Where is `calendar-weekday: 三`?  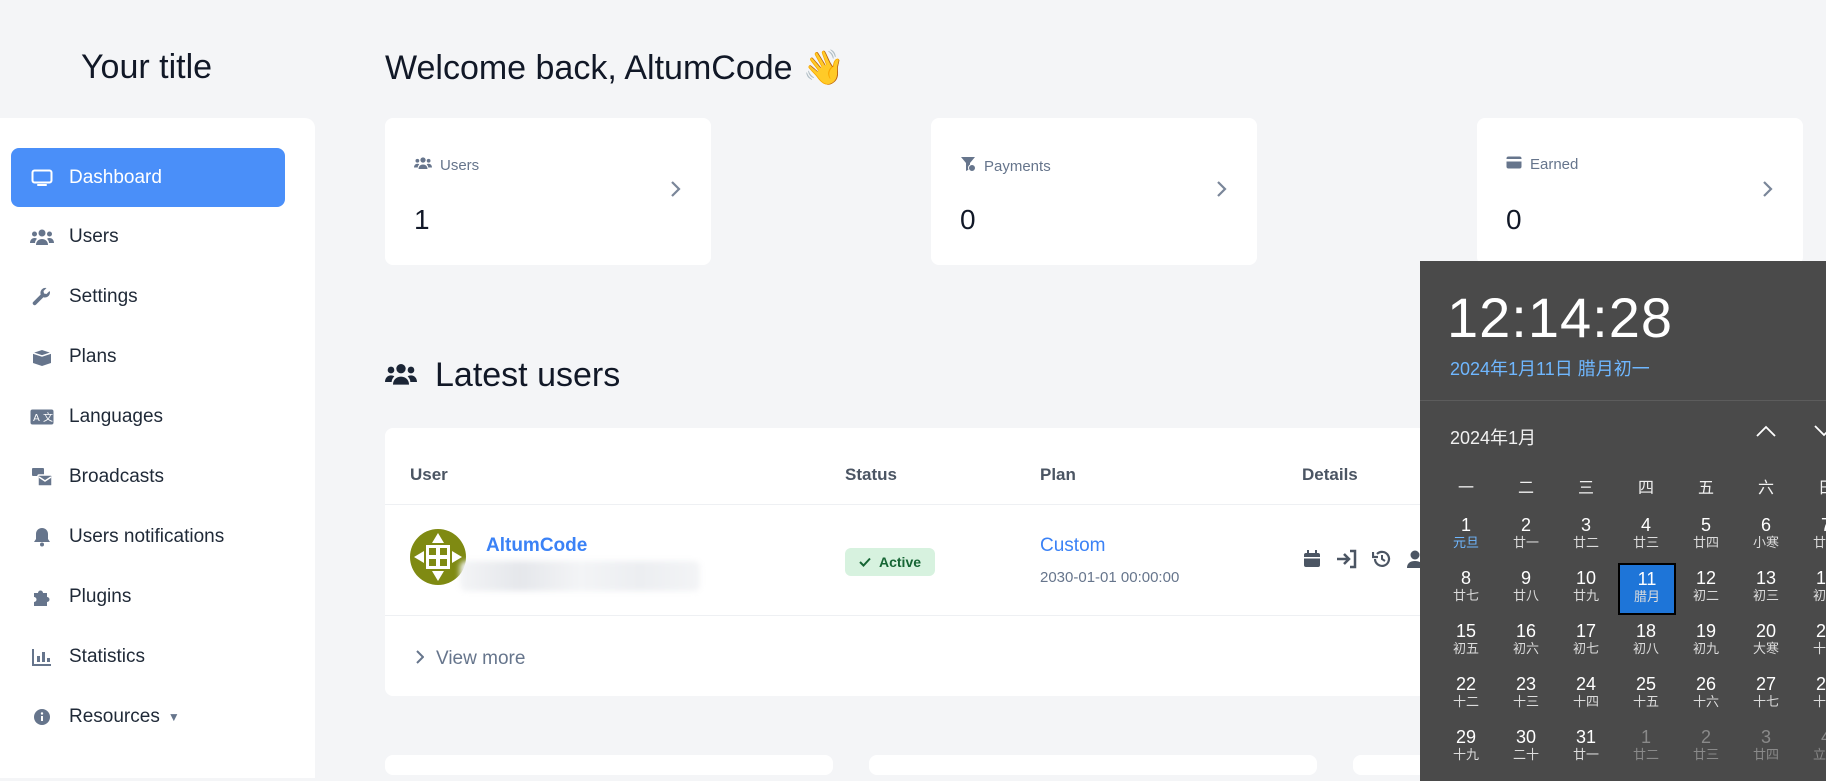
calendar-weekday: 三 is located at coordinates (1585, 488).